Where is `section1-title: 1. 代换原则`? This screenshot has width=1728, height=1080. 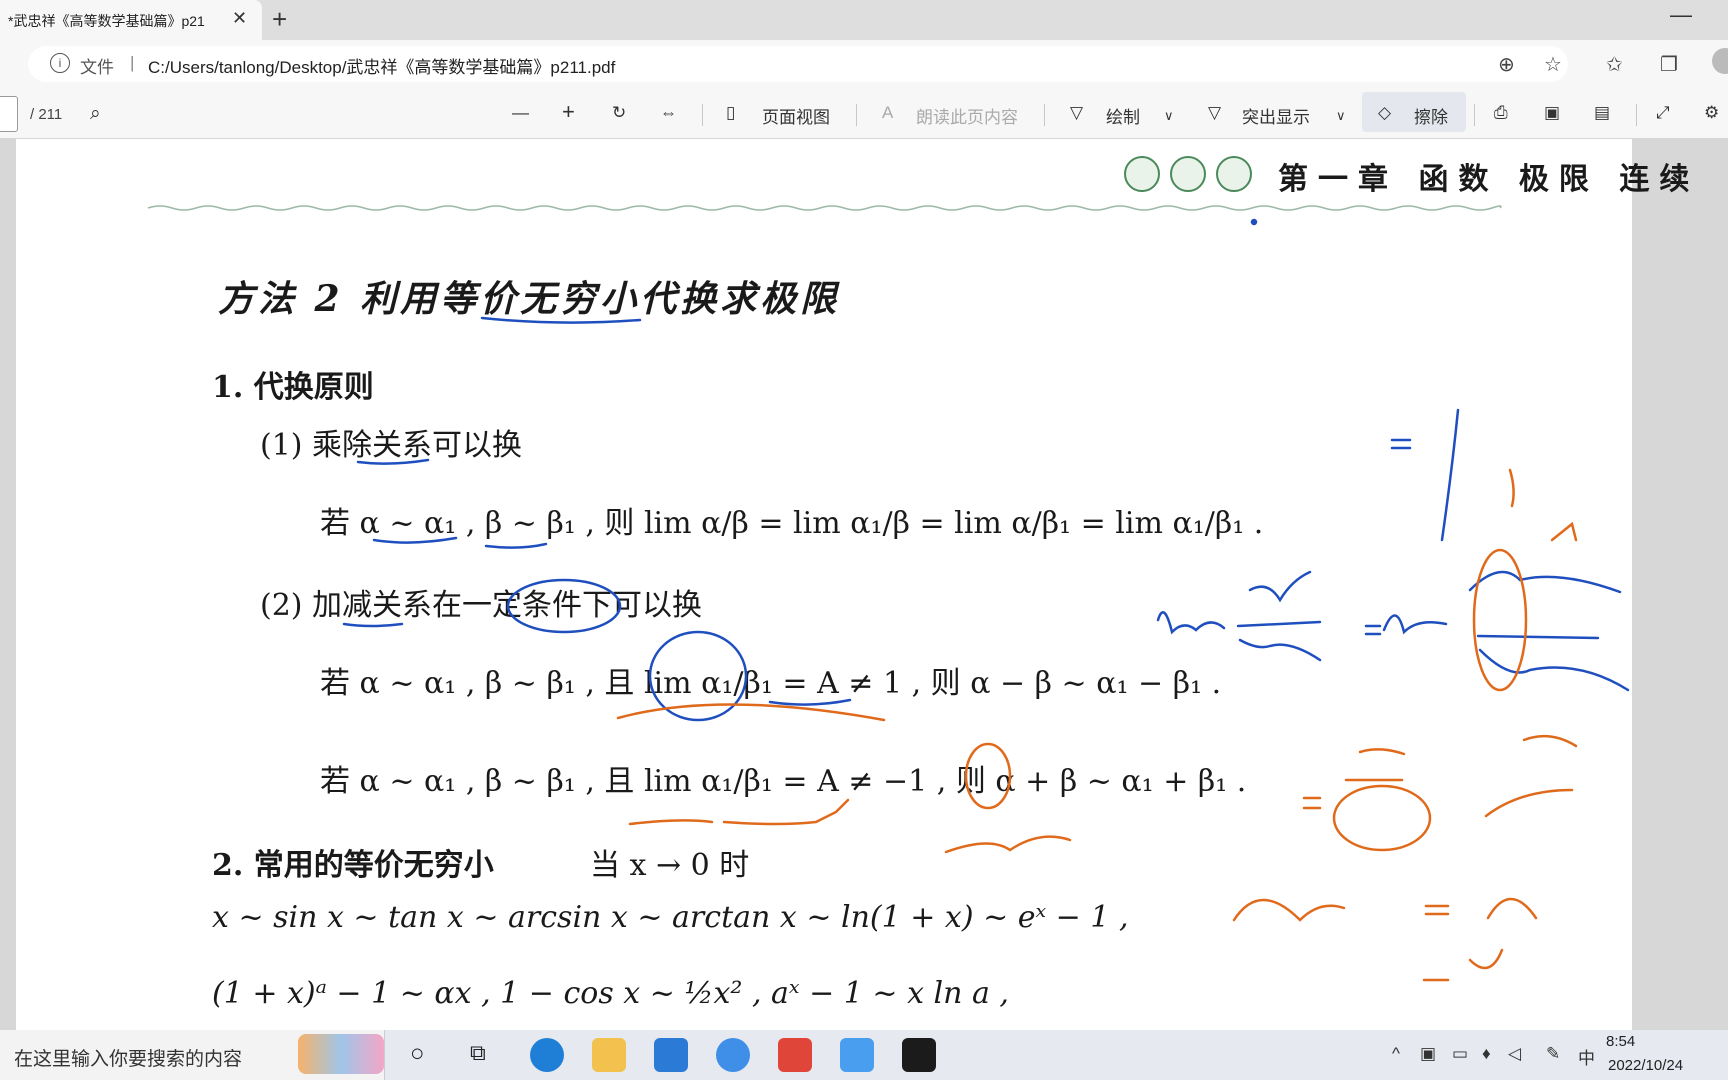 section1-title: 1. 代换原则 is located at coordinates (293, 387).